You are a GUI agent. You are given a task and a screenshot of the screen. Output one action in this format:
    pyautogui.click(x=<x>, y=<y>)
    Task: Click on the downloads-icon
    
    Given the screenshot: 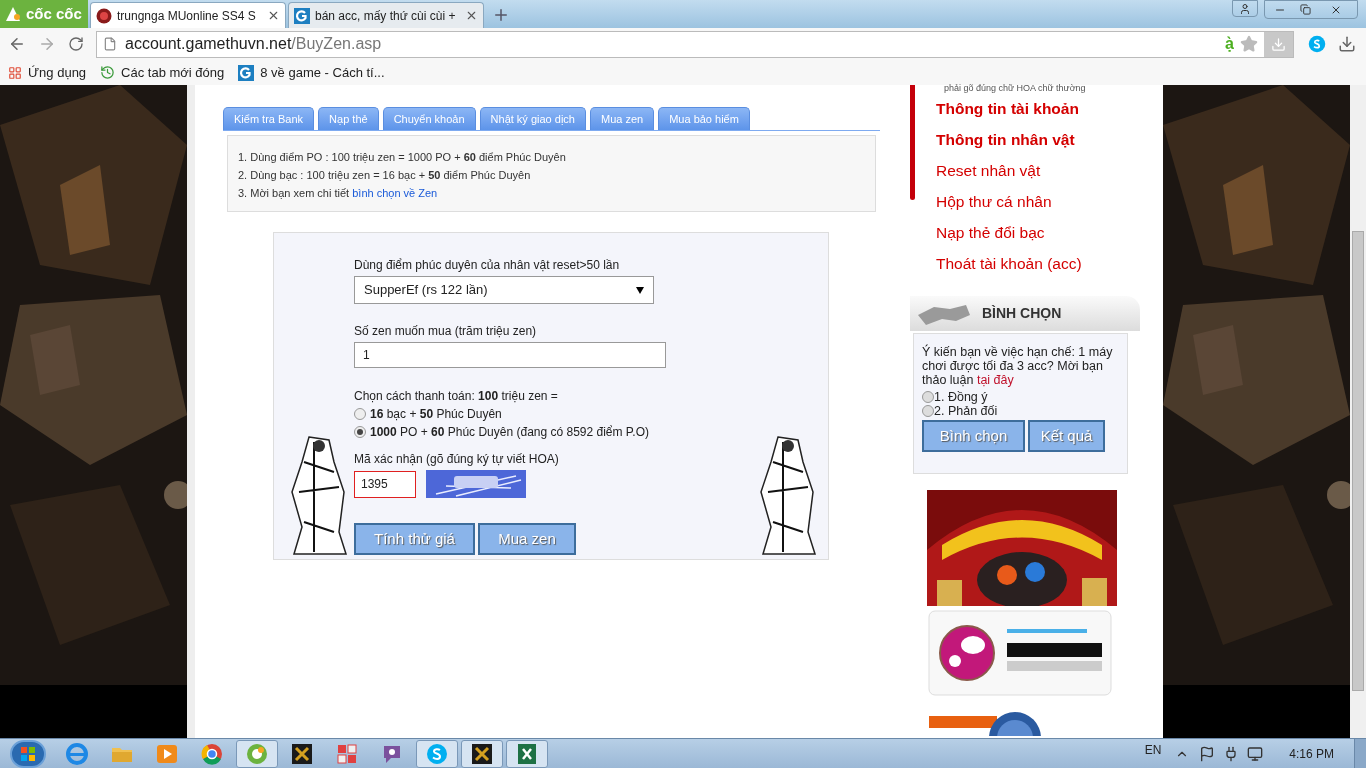 What is the action you would take?
    pyautogui.click(x=1347, y=44)
    